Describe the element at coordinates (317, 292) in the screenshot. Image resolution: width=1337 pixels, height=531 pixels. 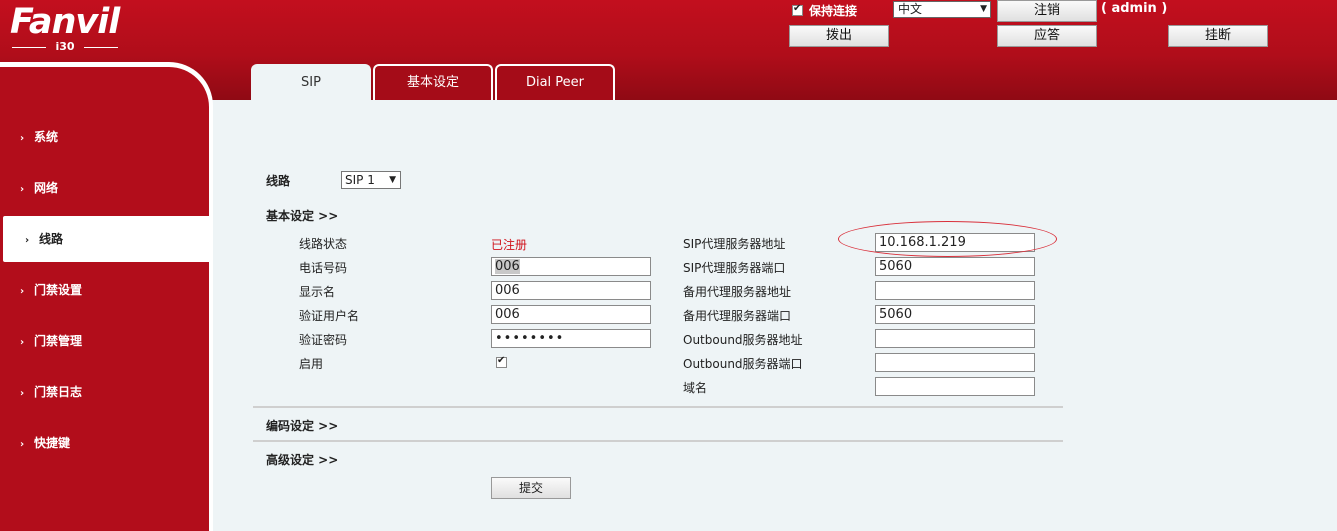
I see `display-name-label: 显示名` at that location.